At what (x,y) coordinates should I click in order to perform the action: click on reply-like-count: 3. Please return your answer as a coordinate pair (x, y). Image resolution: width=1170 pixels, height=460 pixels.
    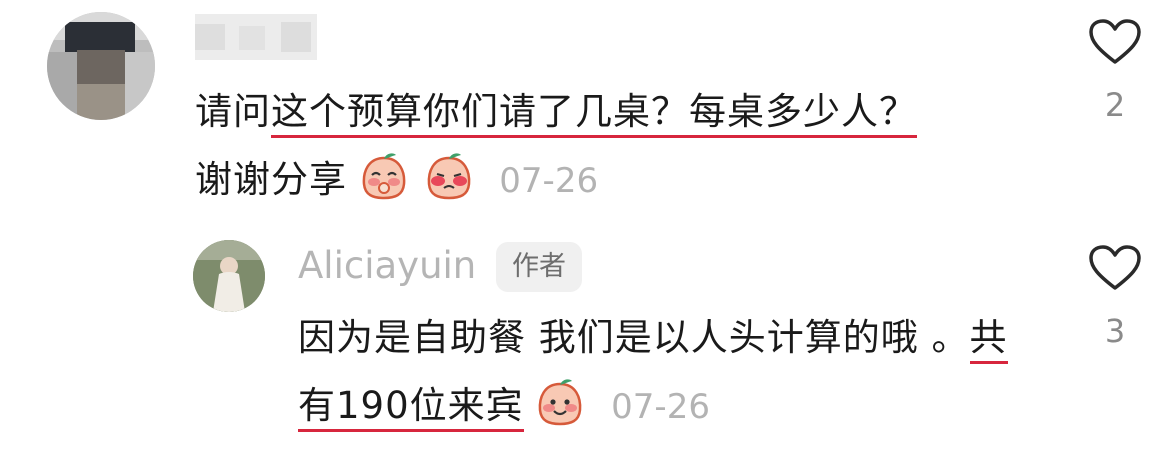
    Looking at the image, I should click on (1115, 331).